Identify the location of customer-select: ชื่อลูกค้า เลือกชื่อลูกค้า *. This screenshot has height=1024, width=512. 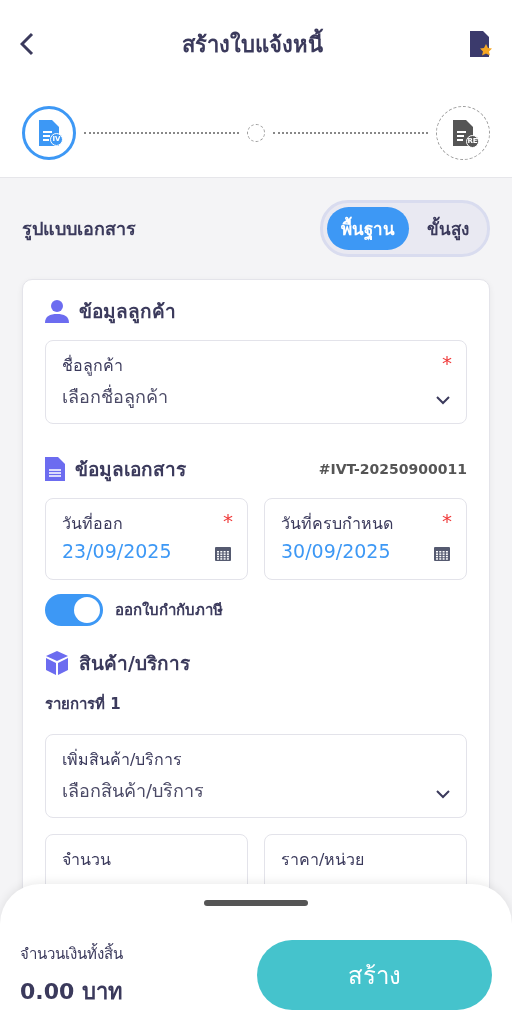
(256, 382).